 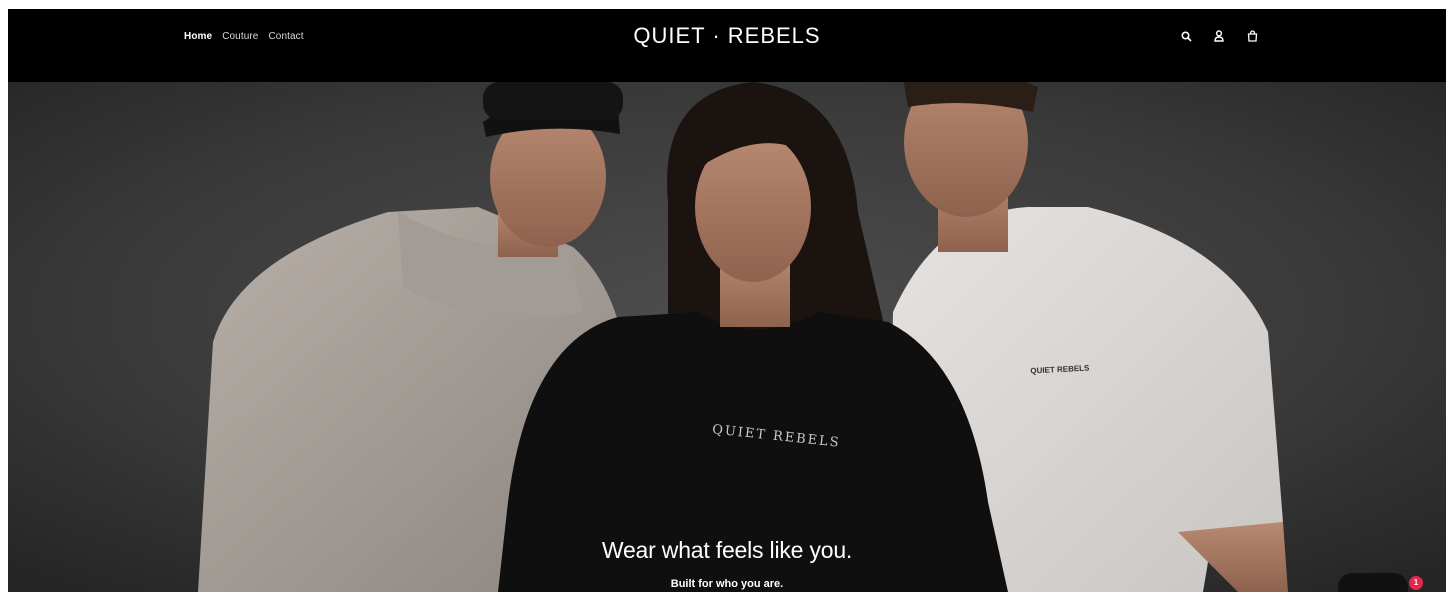 What do you see at coordinates (1416, 583) in the screenshot?
I see `chat-badge: 1` at bounding box center [1416, 583].